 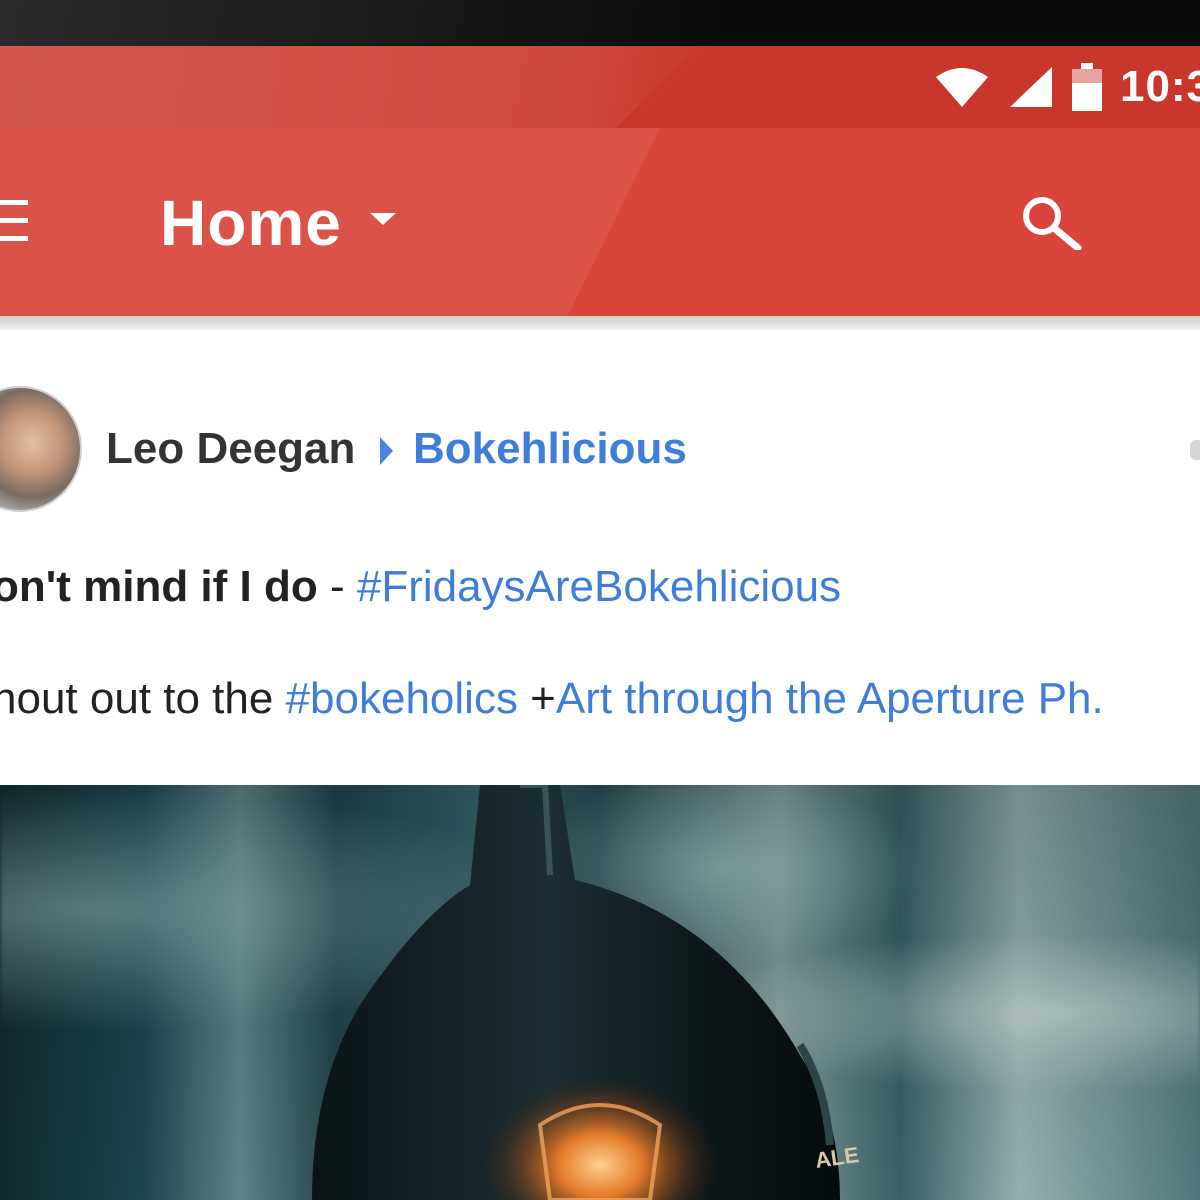 I want to click on page-title: Home, so click(x=251, y=223).